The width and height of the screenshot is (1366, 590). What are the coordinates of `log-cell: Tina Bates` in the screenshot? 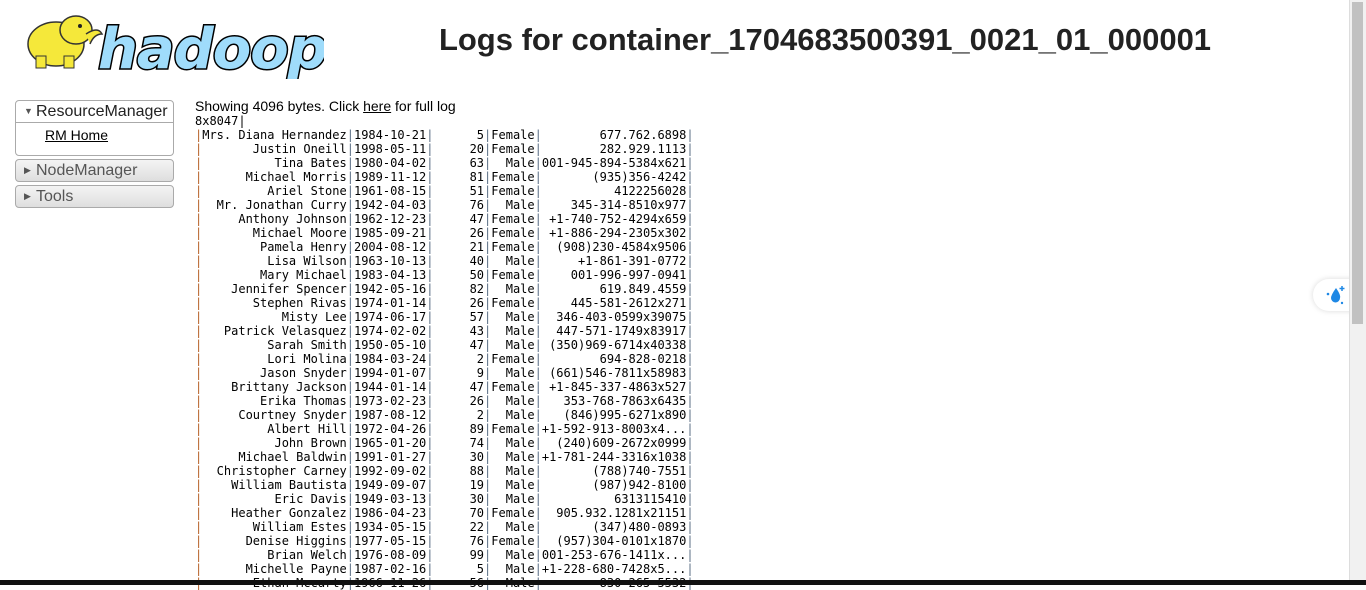 It's located at (274, 163).